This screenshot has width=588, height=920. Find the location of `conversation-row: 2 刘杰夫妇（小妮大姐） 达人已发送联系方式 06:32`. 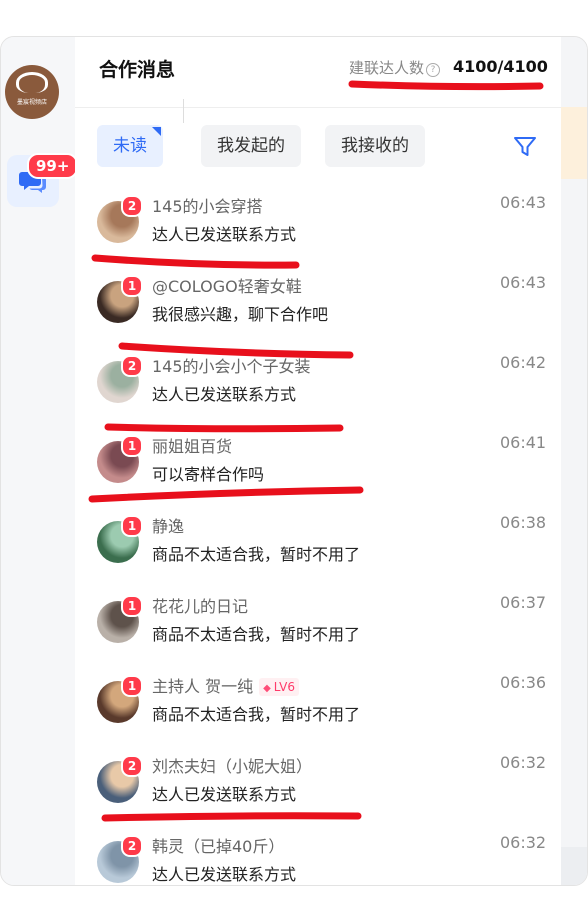

conversation-row: 2 刘杰夫妇（小妮大姐） 达人已发送联系方式 06:32 is located at coordinates (318, 783).